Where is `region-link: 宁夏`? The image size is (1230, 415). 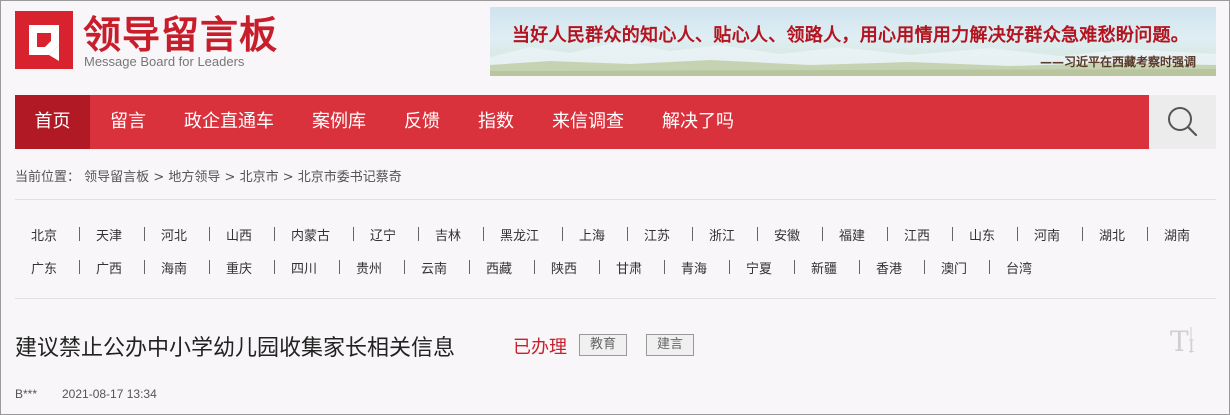 region-link: 宁夏 is located at coordinates (759, 267).